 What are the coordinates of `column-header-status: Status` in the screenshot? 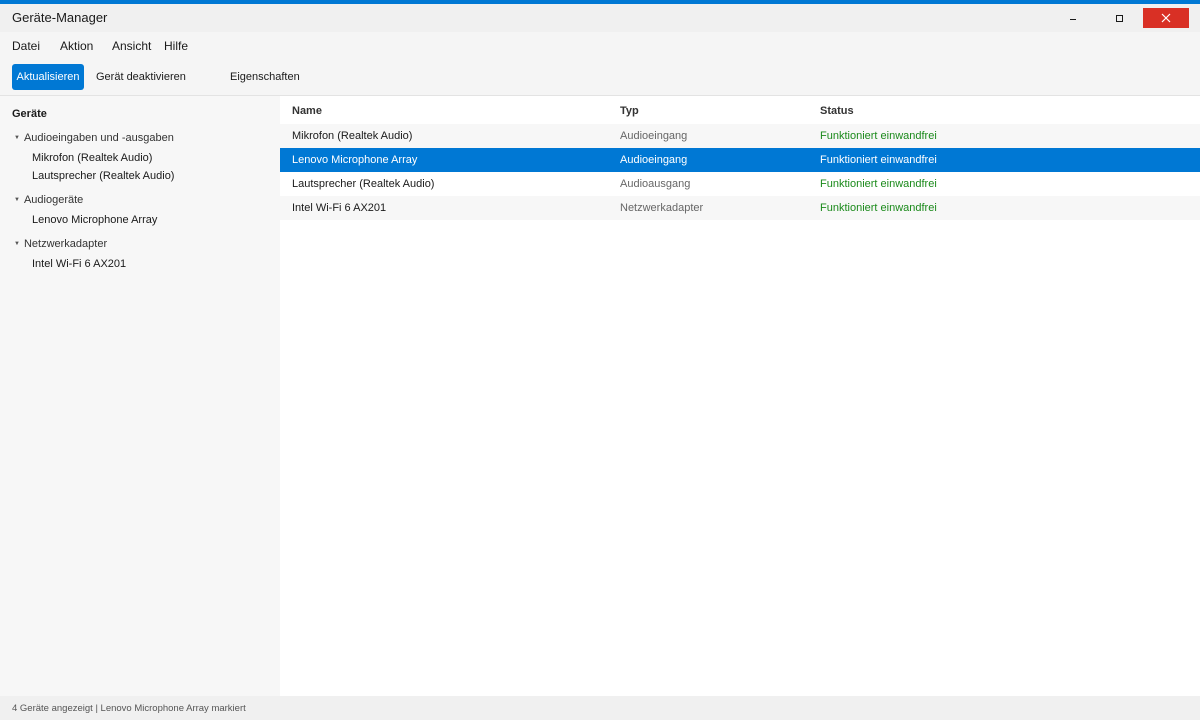 It's located at (837, 111).